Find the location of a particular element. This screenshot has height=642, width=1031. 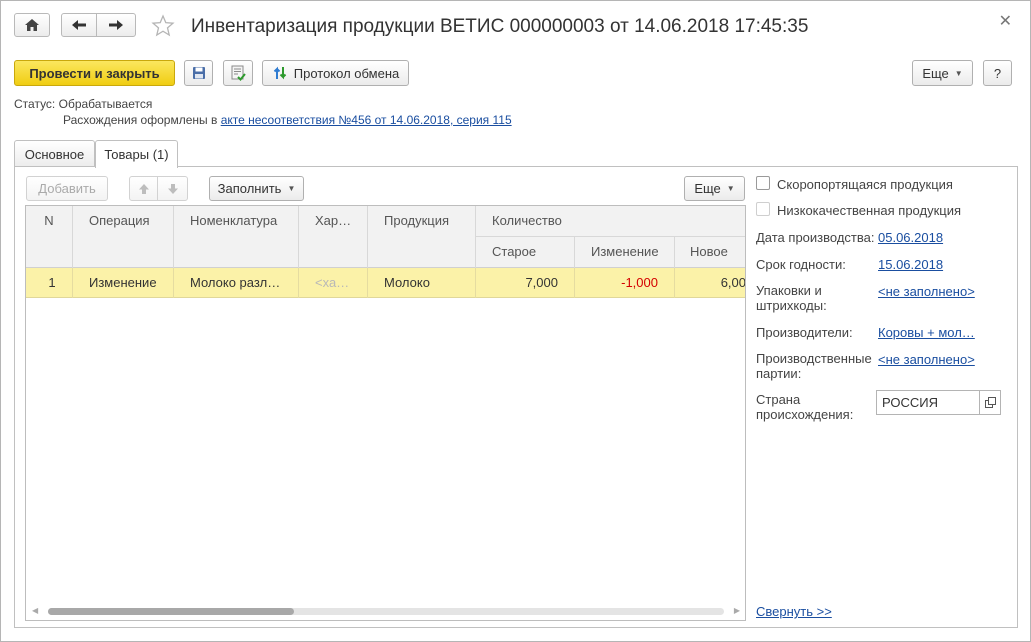

post-and-close-button: Провести и закрыть is located at coordinates (94, 73).